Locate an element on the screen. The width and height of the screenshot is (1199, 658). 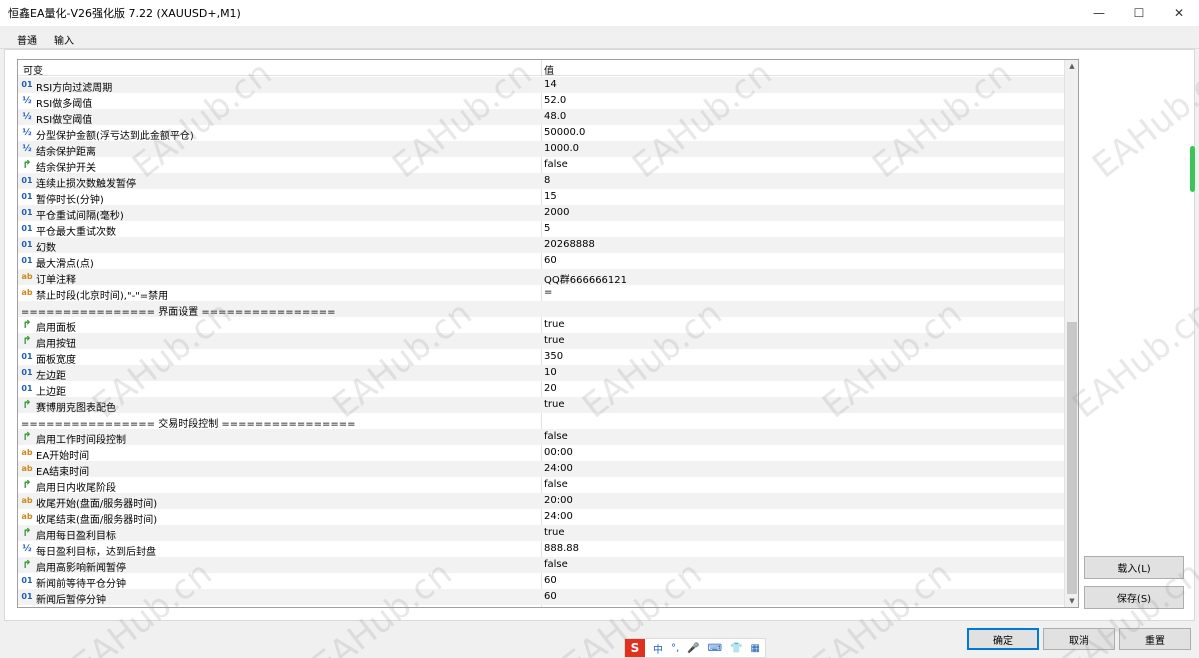
parameter-value: 1000.0 is located at coordinates (561, 148).